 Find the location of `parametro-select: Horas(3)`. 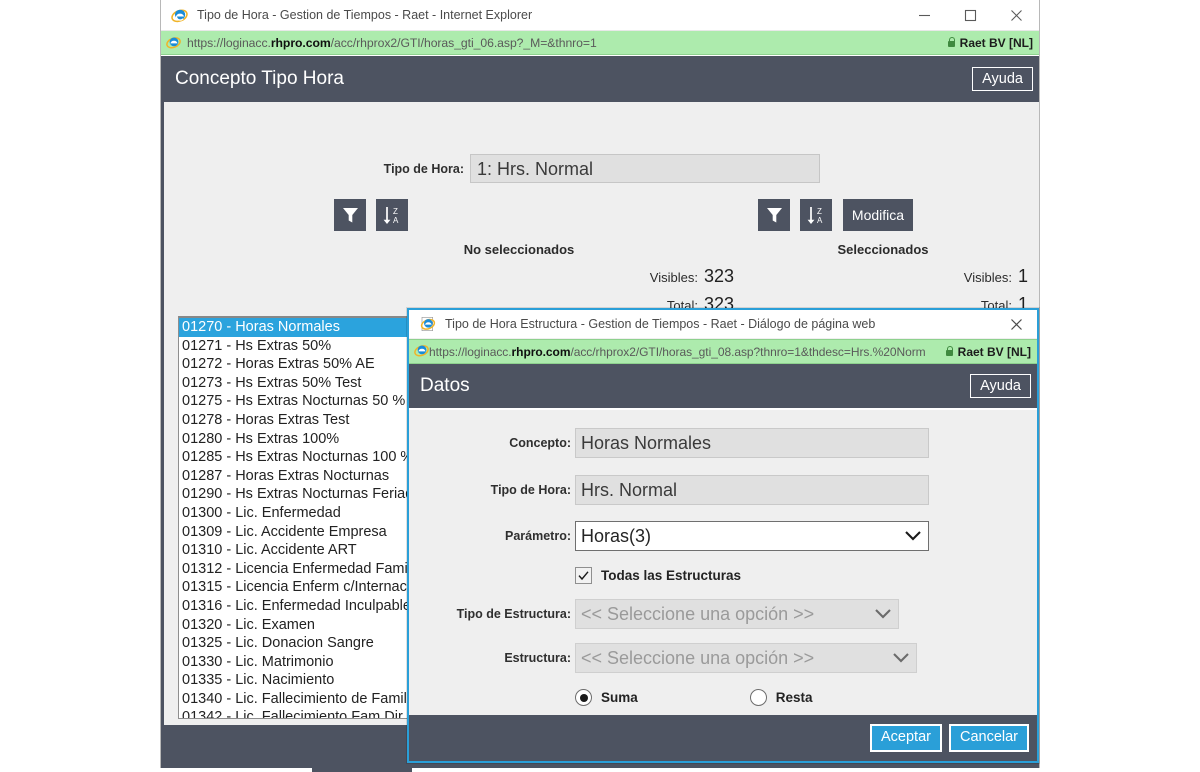

parametro-select: Horas(3) is located at coordinates (752, 536).